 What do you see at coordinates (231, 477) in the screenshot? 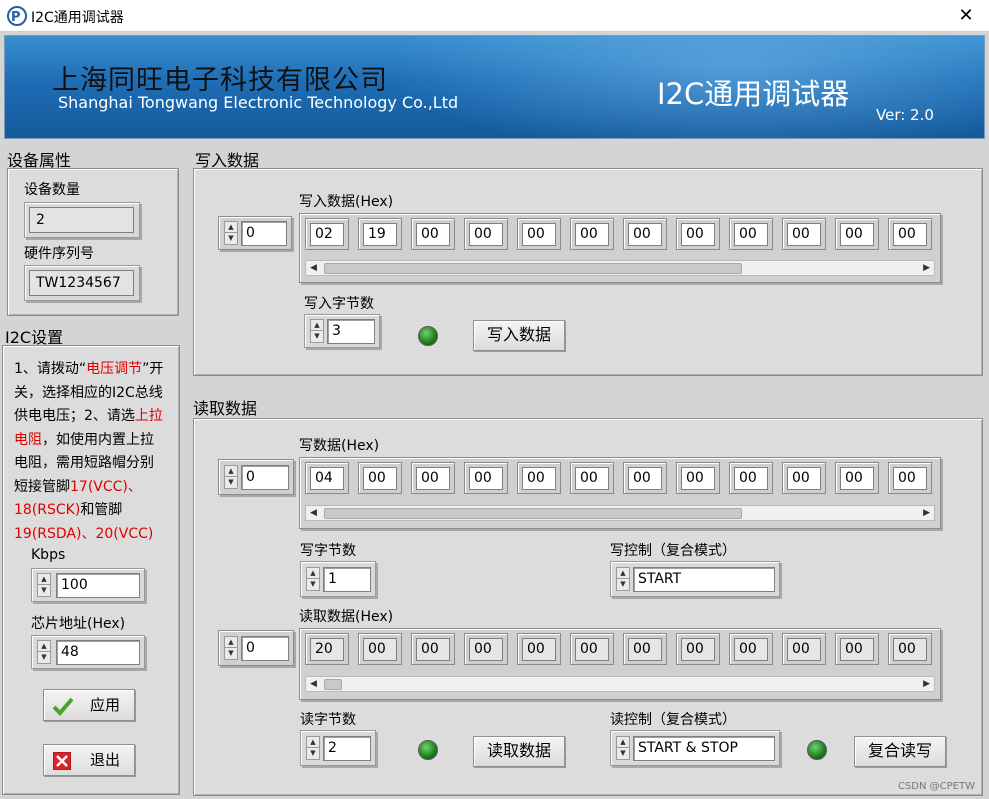
I see `read-write-index-spinner: ▲ ▼` at bounding box center [231, 477].